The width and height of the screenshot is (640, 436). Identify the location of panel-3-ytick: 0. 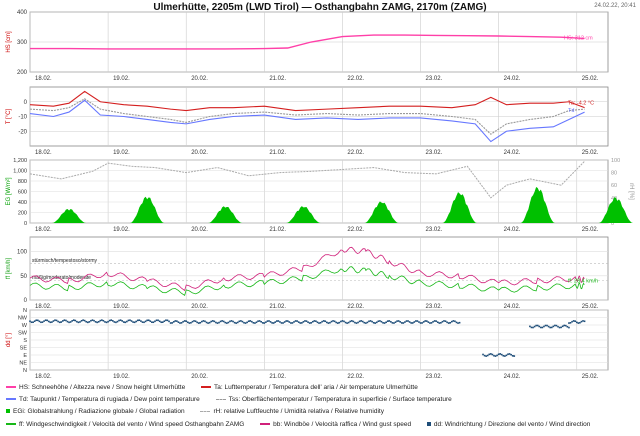
(25, 224).